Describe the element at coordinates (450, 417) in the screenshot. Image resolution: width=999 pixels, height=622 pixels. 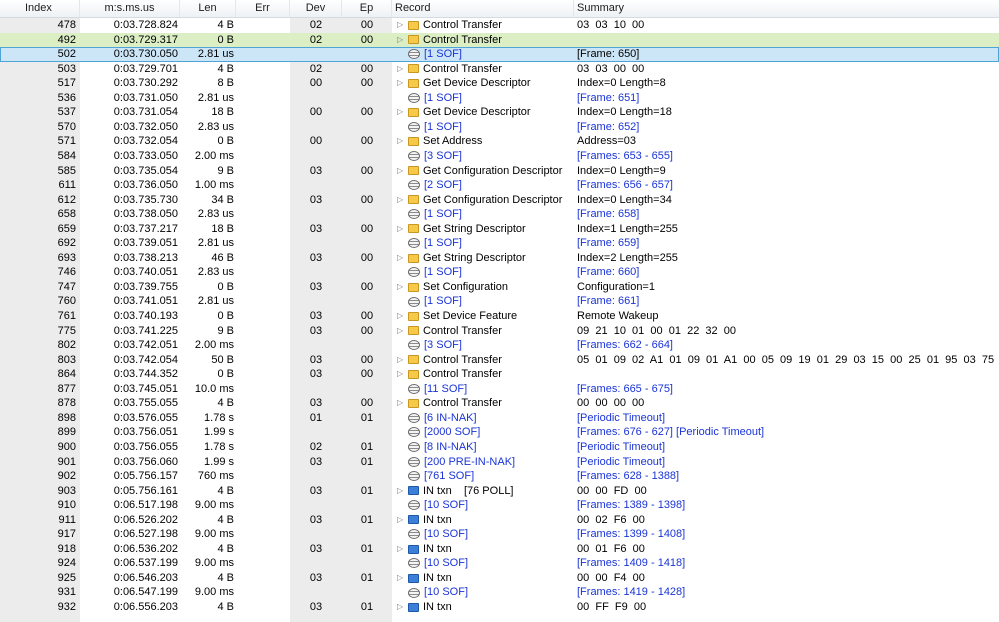
I see `record-label: [6 IN-NAK]` at that location.